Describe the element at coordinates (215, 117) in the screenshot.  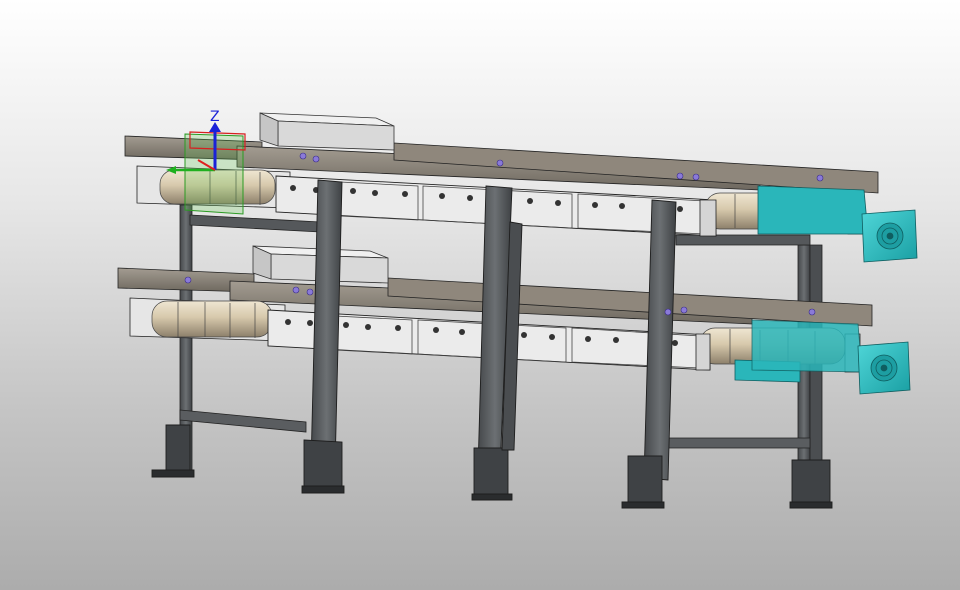
I see `axis-z-label: Z` at that location.